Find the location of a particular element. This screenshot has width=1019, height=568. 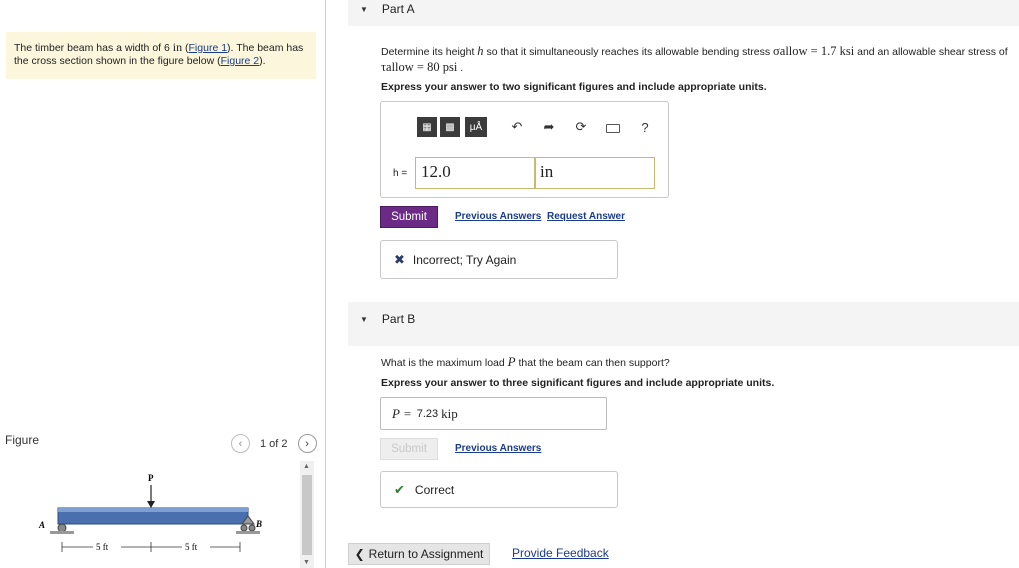

intro-text-end: ). is located at coordinates (262, 61).